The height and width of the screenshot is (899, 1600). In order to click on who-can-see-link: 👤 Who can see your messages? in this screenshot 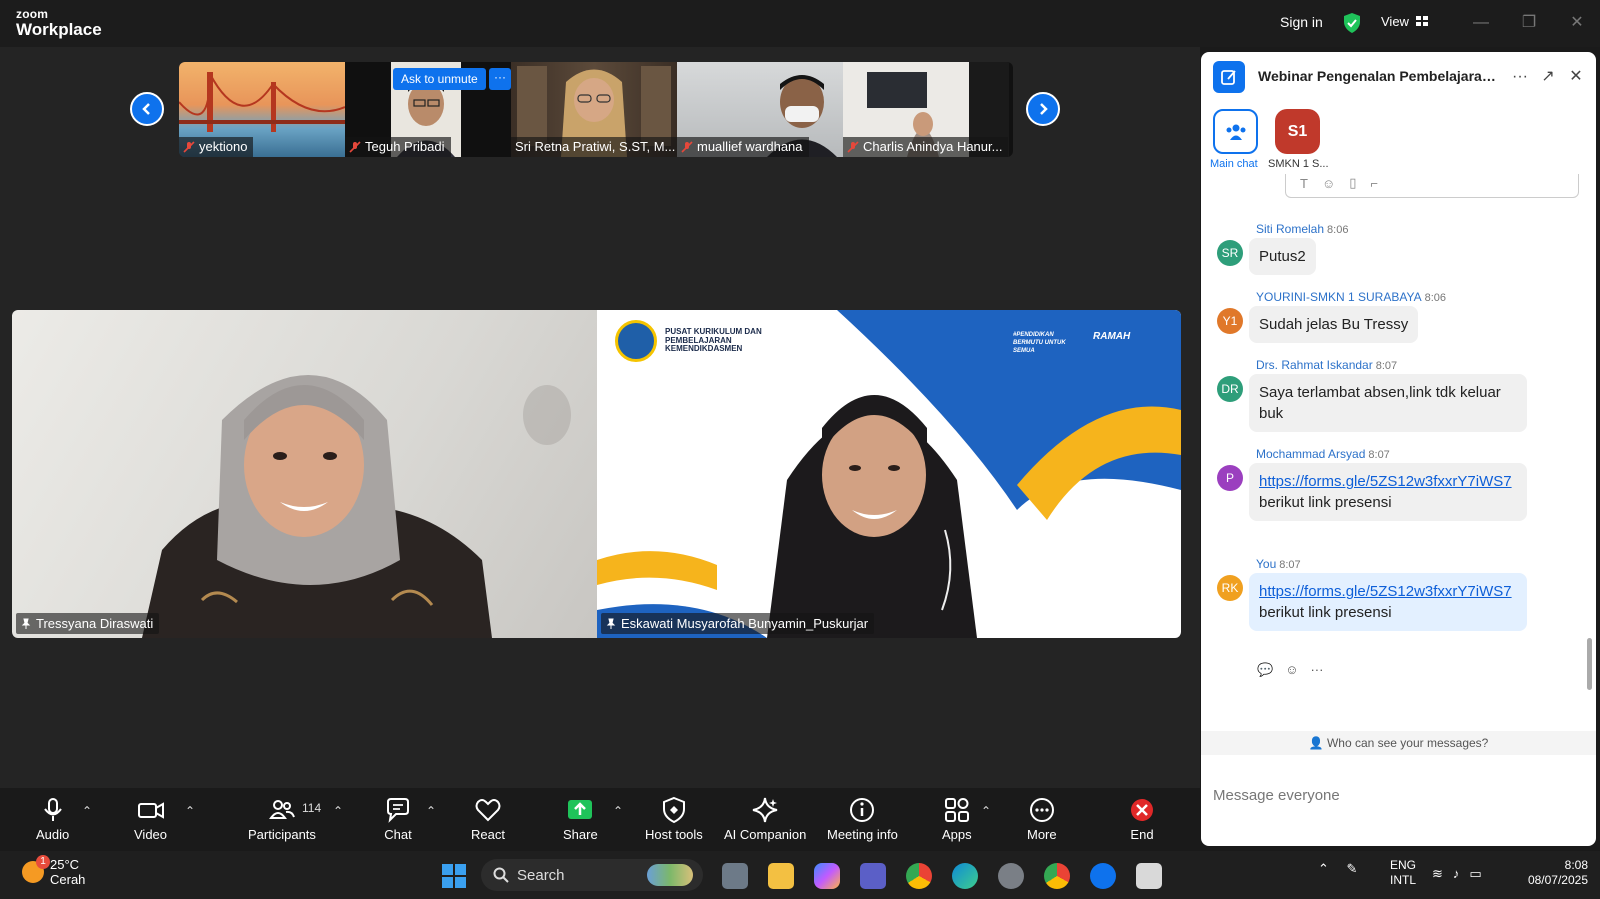, I will do `click(1398, 743)`.